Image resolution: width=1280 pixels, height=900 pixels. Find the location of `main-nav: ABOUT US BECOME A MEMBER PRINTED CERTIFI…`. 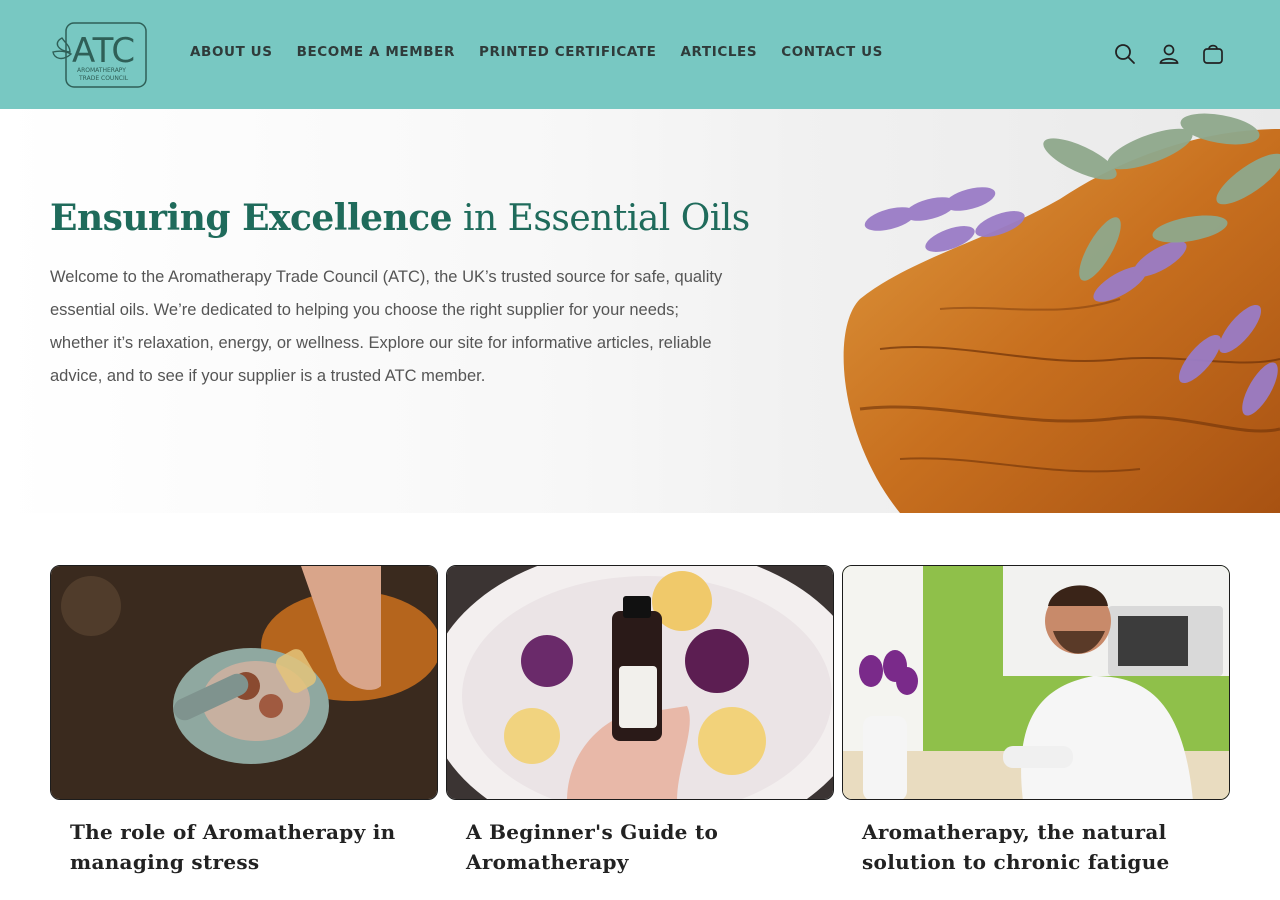

main-nav: ABOUT US BECOME A MEMBER PRINTED CERTIFI… is located at coordinates (548, 52).